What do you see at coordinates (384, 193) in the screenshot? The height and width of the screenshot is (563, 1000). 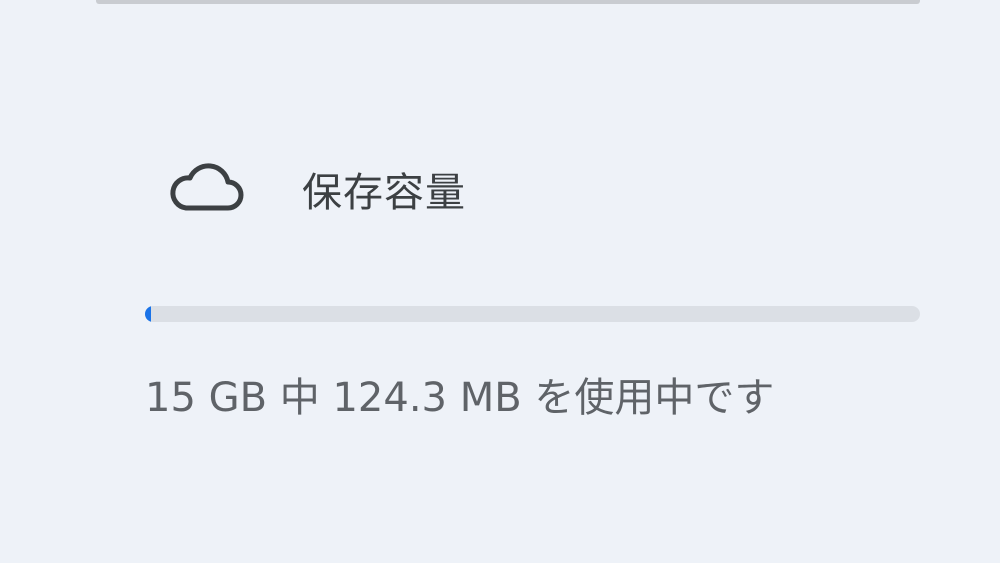 I see `storage-label: 保存容量` at bounding box center [384, 193].